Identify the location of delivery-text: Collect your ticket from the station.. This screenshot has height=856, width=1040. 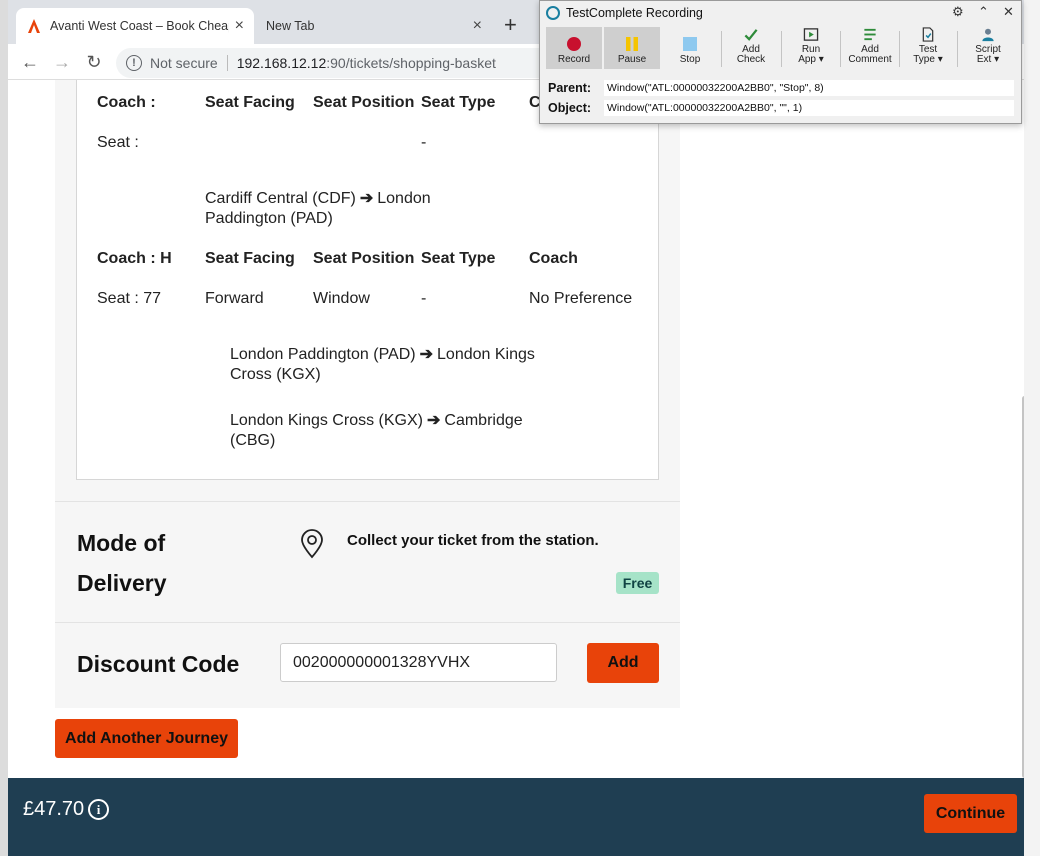
(473, 540).